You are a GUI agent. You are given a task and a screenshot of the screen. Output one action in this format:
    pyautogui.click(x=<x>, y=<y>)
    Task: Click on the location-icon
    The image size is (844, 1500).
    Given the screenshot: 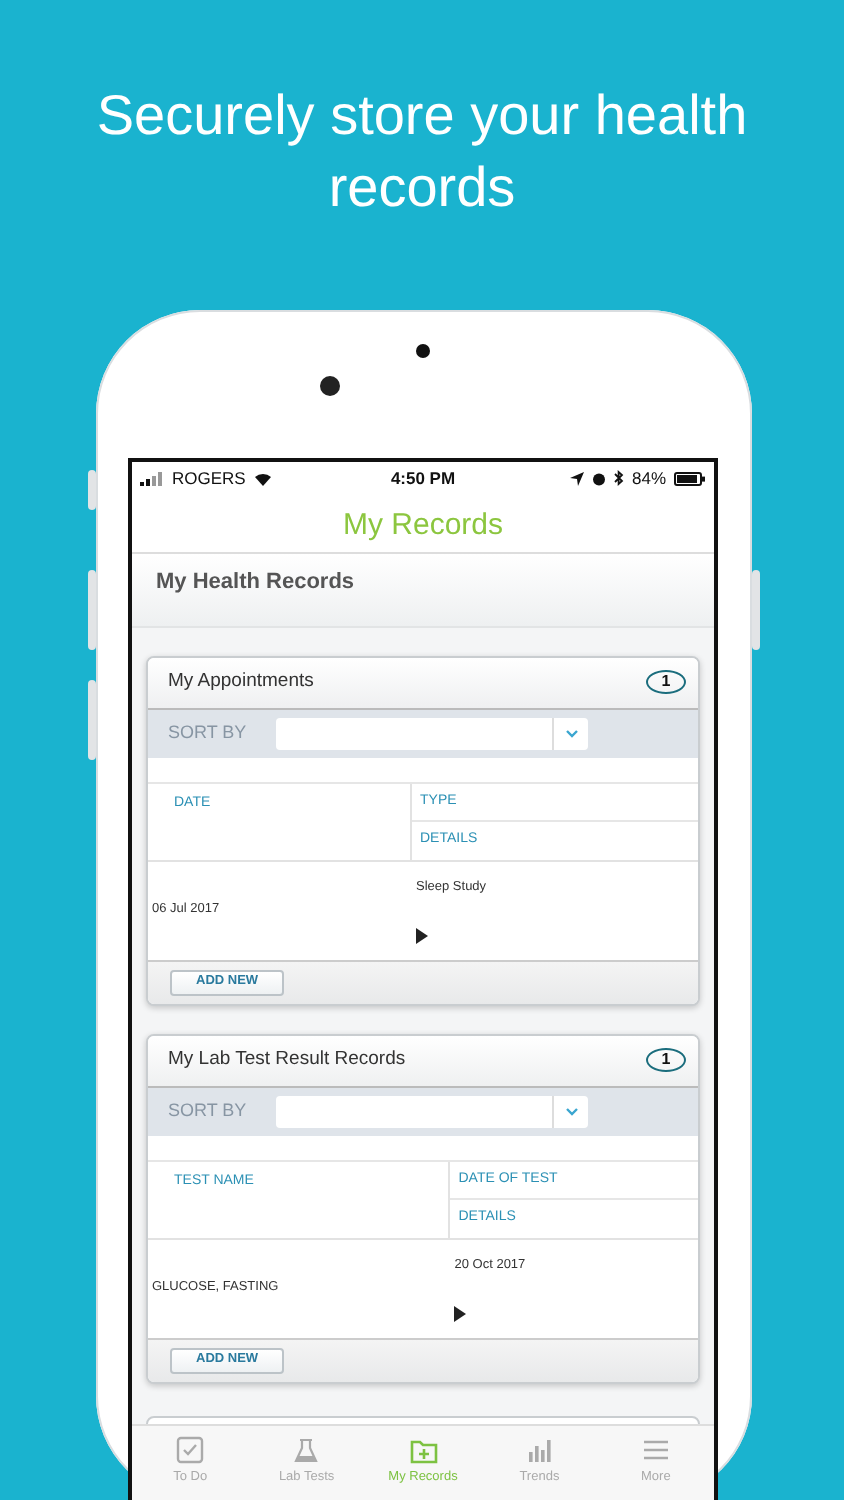 What is the action you would take?
    pyautogui.click(x=576, y=478)
    